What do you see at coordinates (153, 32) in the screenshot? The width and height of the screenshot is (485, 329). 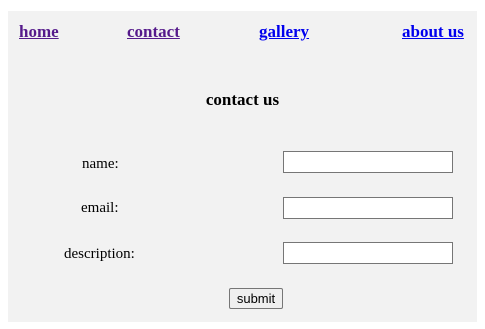 I see `nav-link-contact: contact` at bounding box center [153, 32].